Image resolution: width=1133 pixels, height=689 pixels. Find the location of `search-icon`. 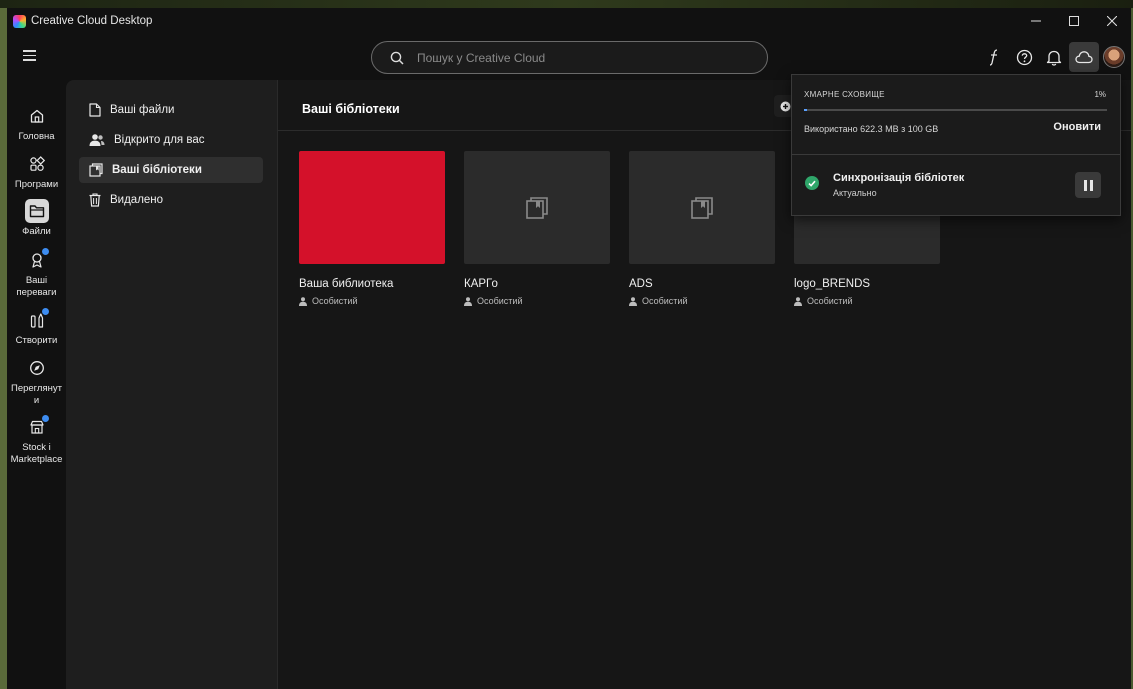

search-icon is located at coordinates (397, 58).